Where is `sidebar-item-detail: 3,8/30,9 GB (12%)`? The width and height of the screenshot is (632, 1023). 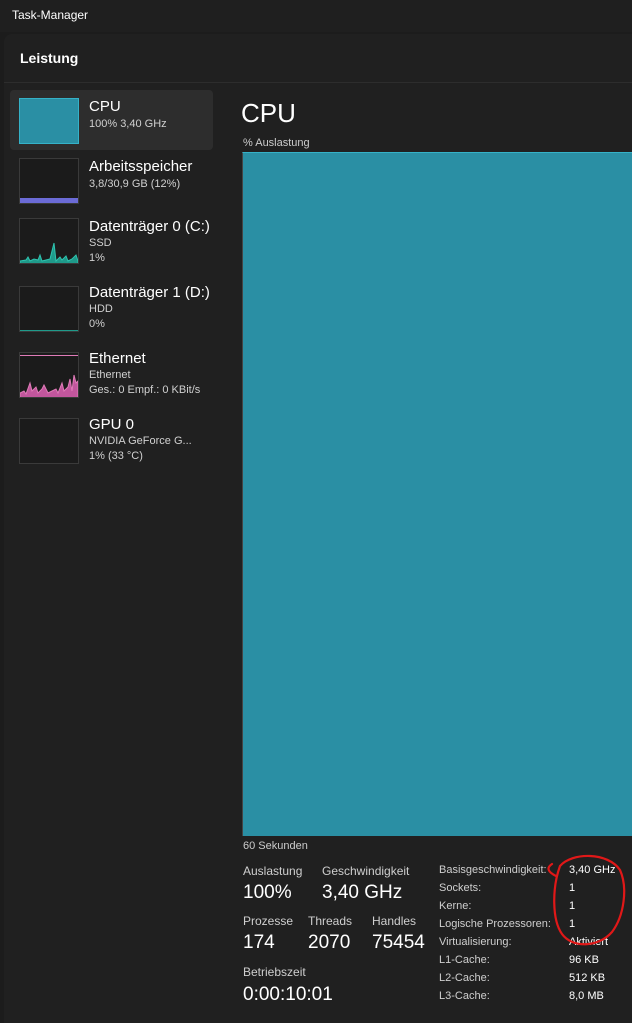
sidebar-item-detail: 3,8/30,9 GB (12%) is located at coordinates (135, 184).